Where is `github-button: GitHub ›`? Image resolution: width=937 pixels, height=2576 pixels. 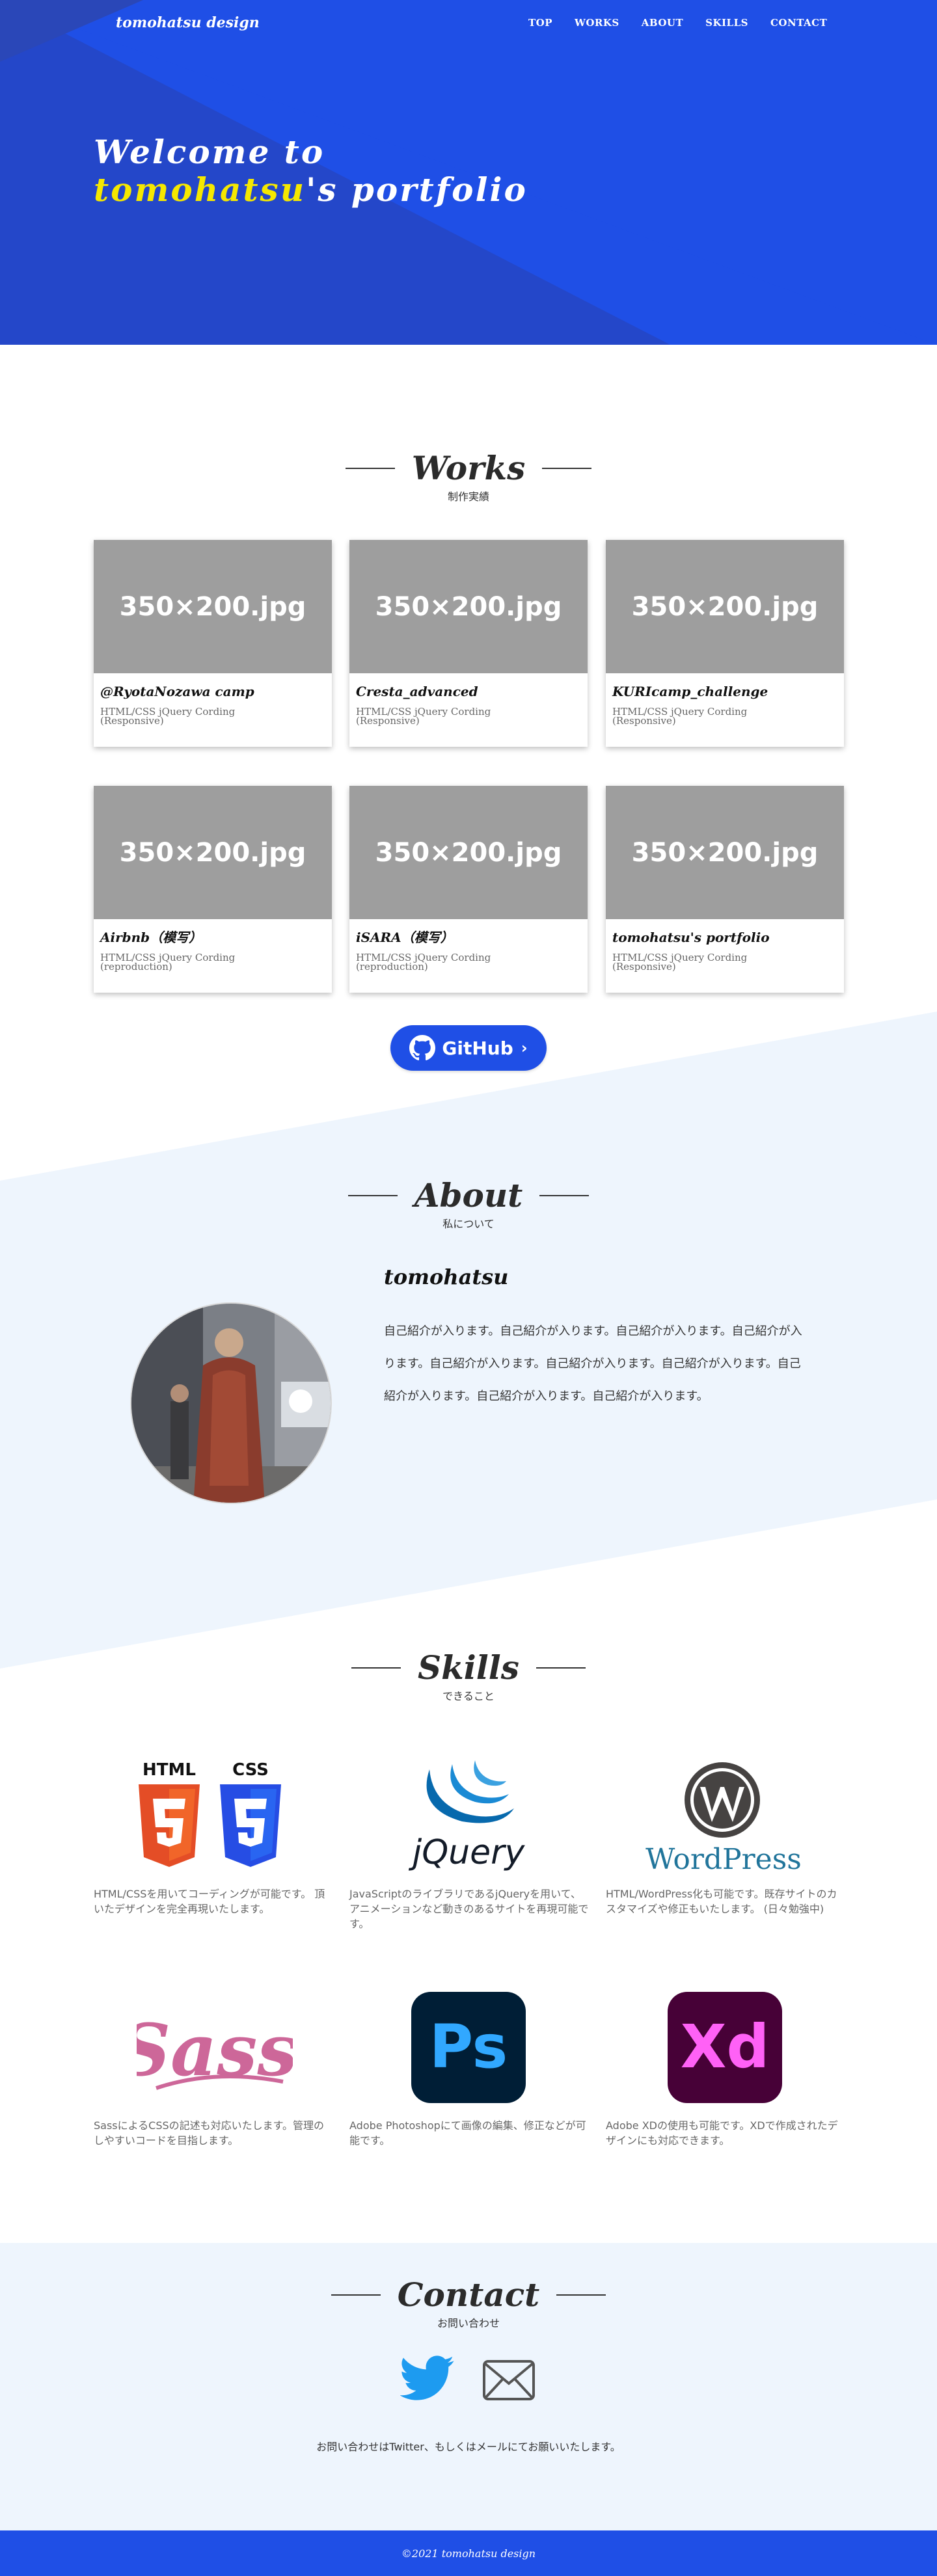 github-button: GitHub › is located at coordinates (468, 1048).